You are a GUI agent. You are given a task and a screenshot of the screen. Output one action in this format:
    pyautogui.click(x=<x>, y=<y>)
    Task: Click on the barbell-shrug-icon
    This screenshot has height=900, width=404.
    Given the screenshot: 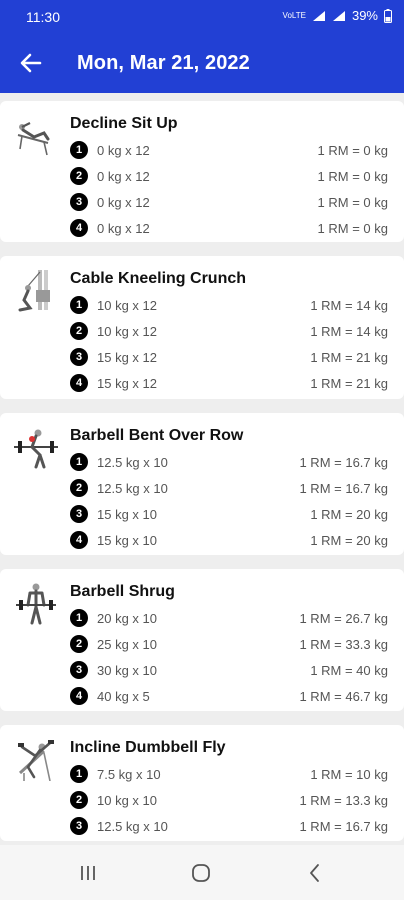 What is the action you would take?
    pyautogui.click(x=36, y=604)
    